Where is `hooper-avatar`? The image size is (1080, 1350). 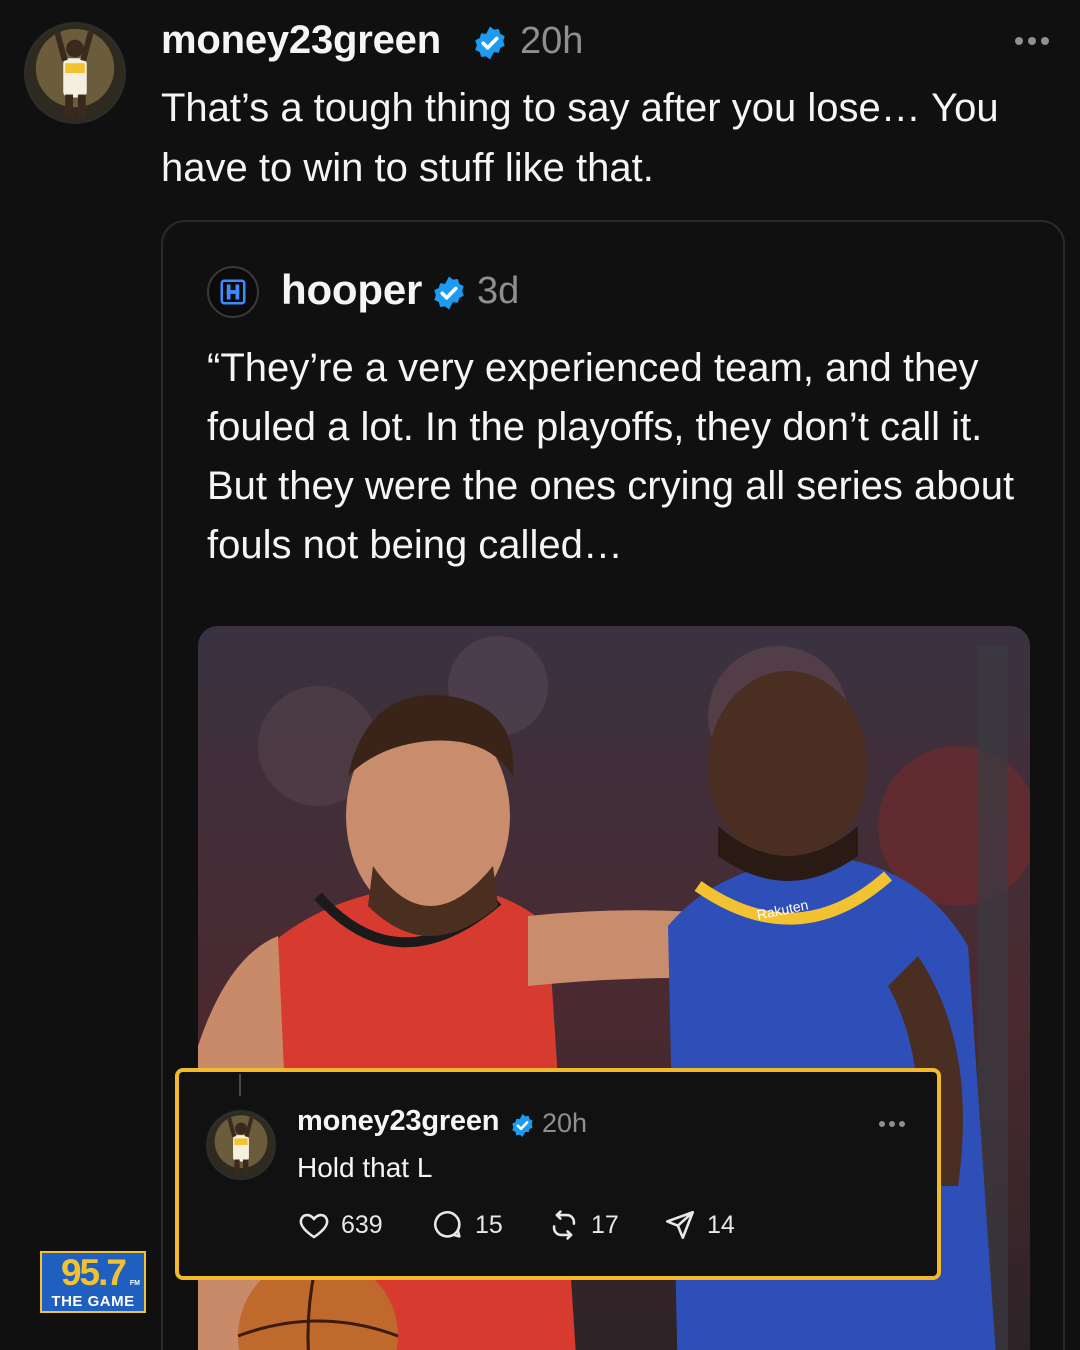
hooper-avatar is located at coordinates (233, 292).